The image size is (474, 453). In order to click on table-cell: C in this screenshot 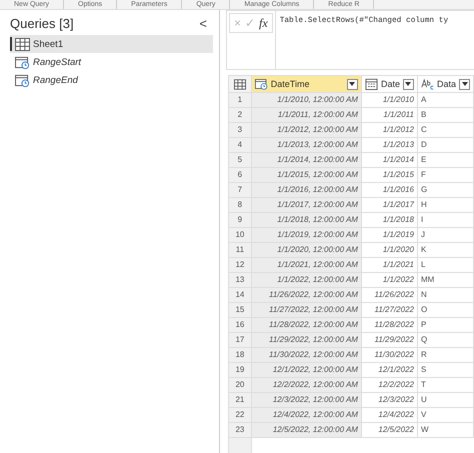, I will do `click(445, 130)`.